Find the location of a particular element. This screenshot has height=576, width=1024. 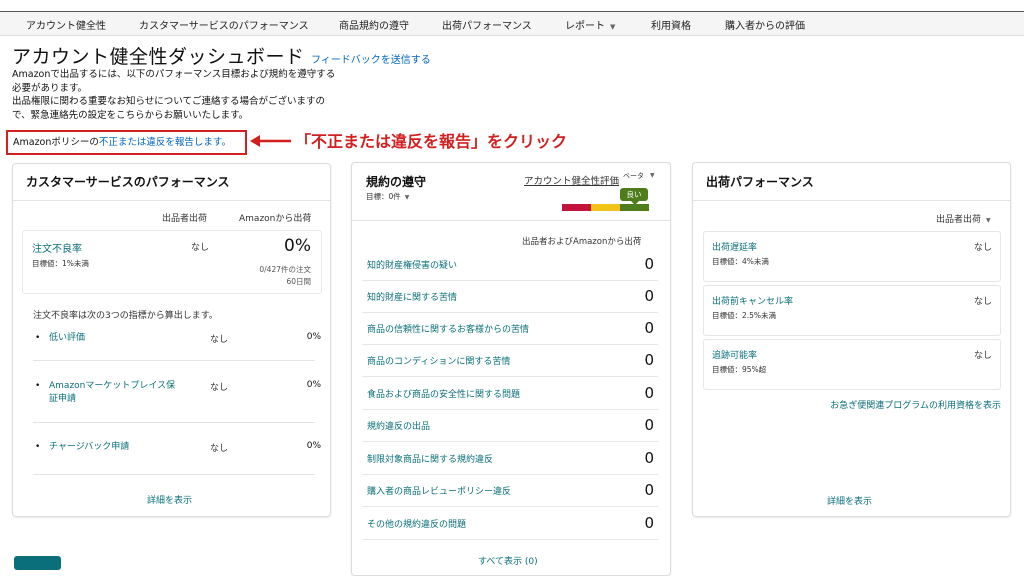

ip-infringement-link: 知的財産権侵害の疑い is located at coordinates (412, 264).